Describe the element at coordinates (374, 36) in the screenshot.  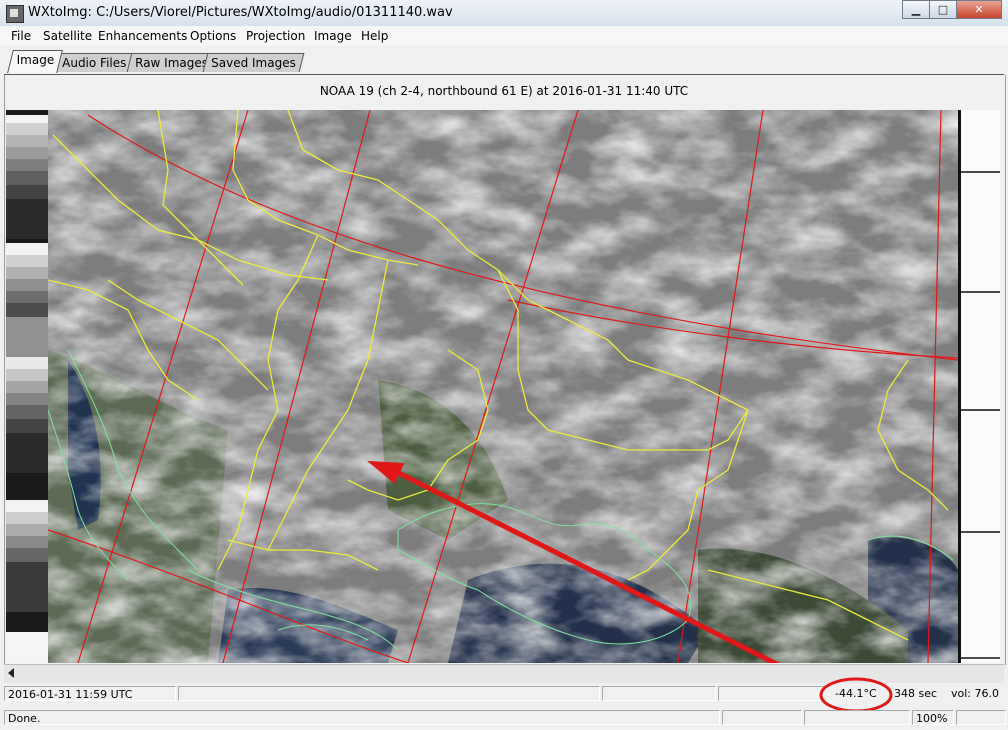
I see `menu-help: Help` at that location.